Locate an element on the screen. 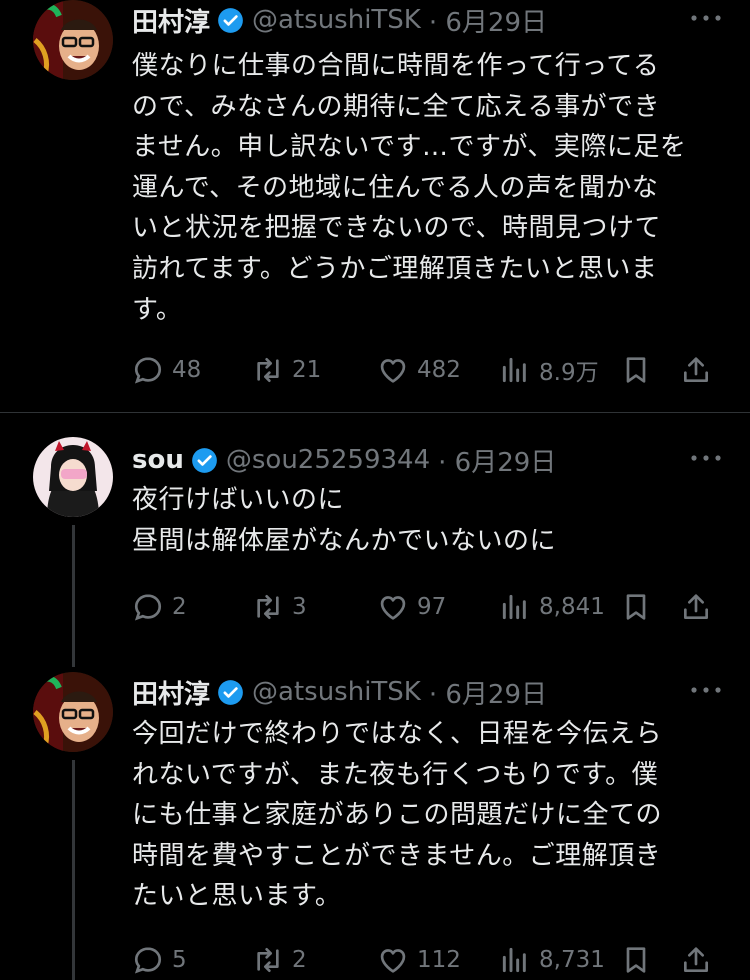  retweet-count: 21 is located at coordinates (307, 370).